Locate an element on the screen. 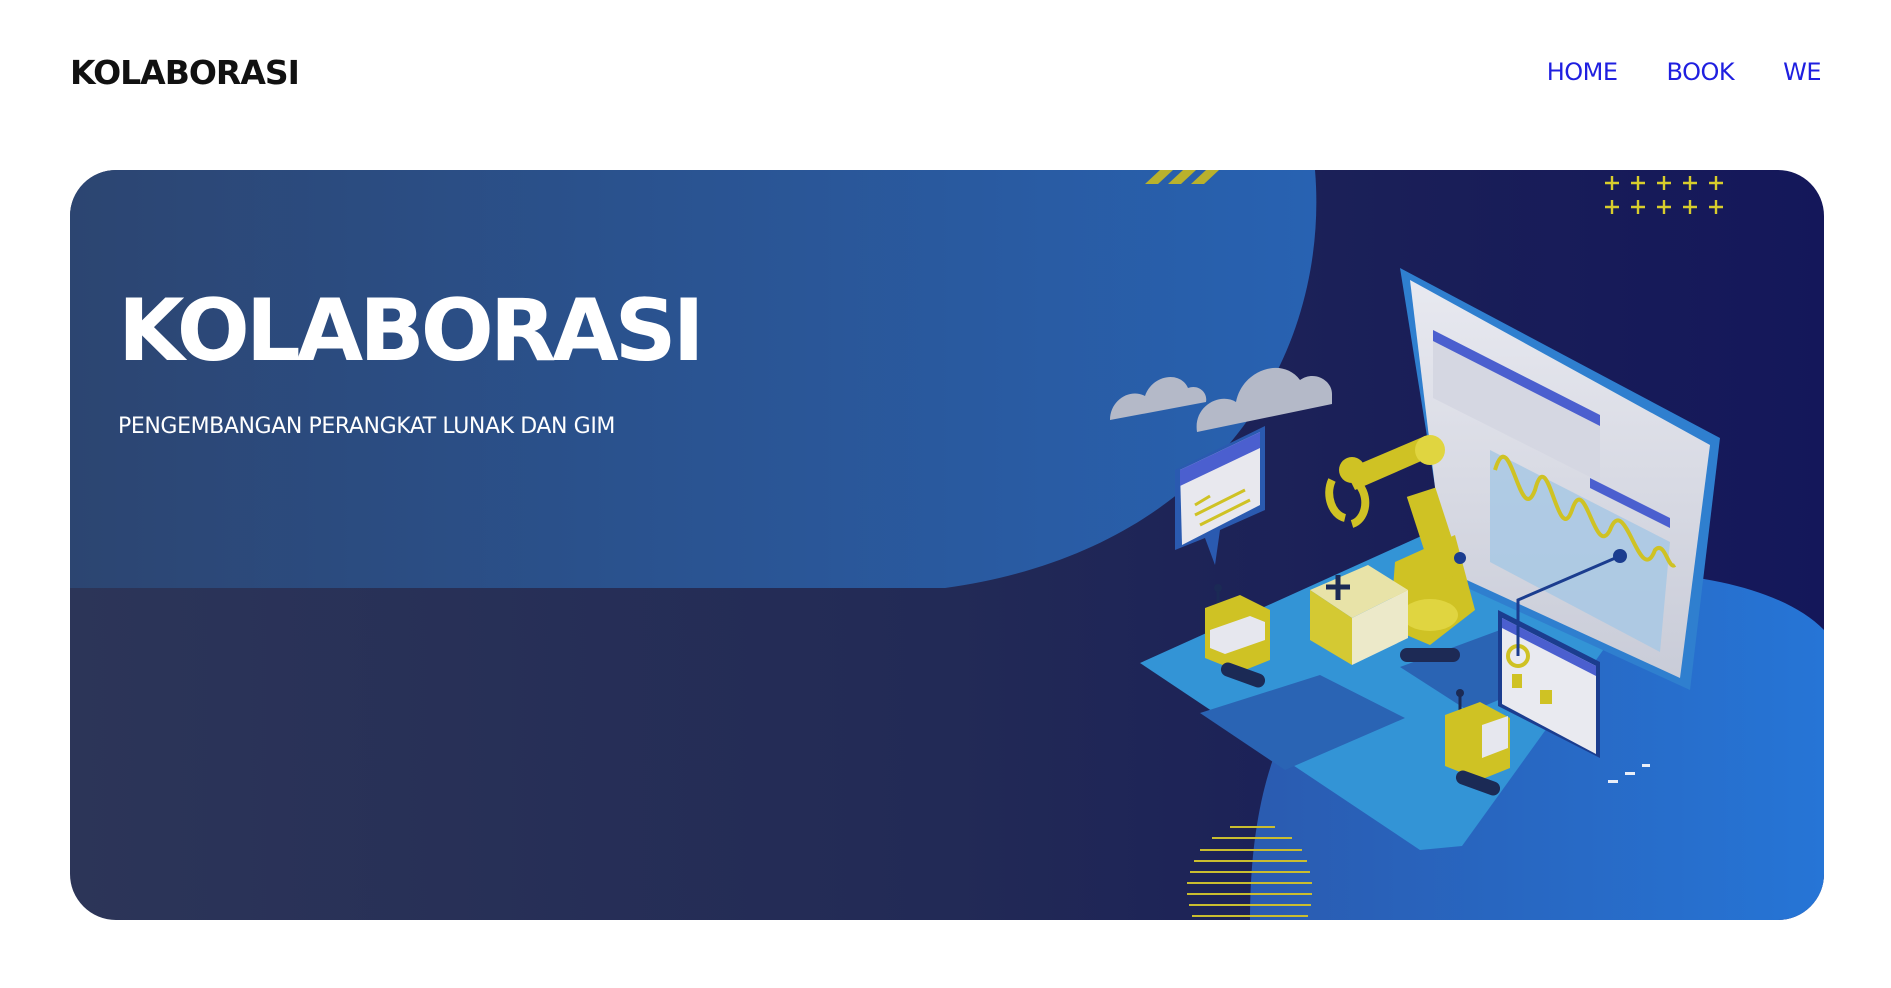 This screenshot has height=988, width=1891. hero-title: KOLABORASI is located at coordinates (411, 331).